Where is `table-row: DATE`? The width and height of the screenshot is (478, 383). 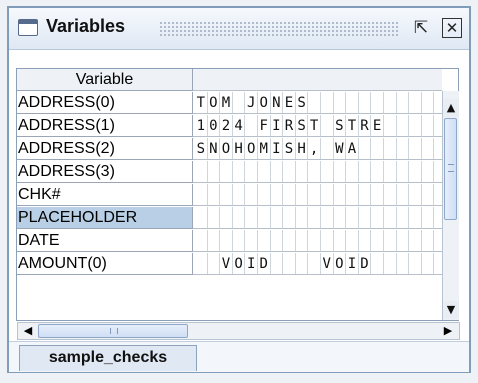
table-row: DATE is located at coordinates (237, 241).